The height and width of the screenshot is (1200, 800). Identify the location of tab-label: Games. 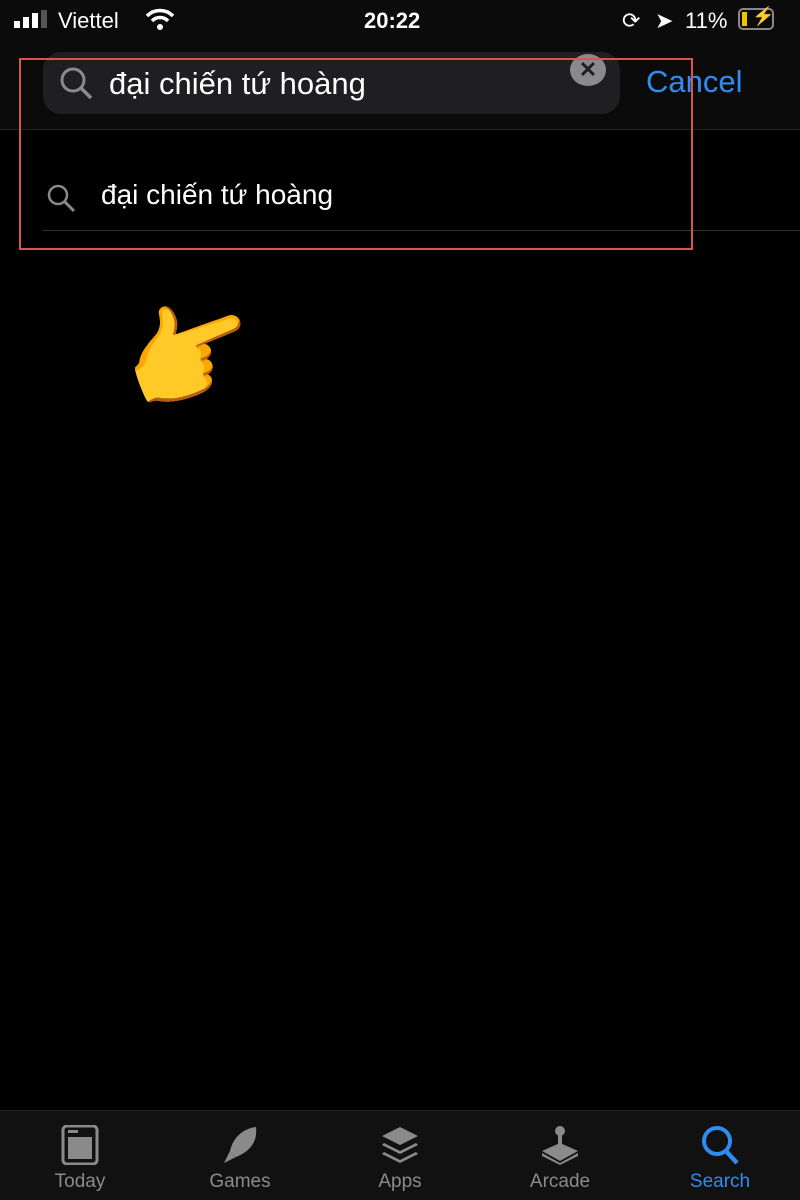
(240, 1181).